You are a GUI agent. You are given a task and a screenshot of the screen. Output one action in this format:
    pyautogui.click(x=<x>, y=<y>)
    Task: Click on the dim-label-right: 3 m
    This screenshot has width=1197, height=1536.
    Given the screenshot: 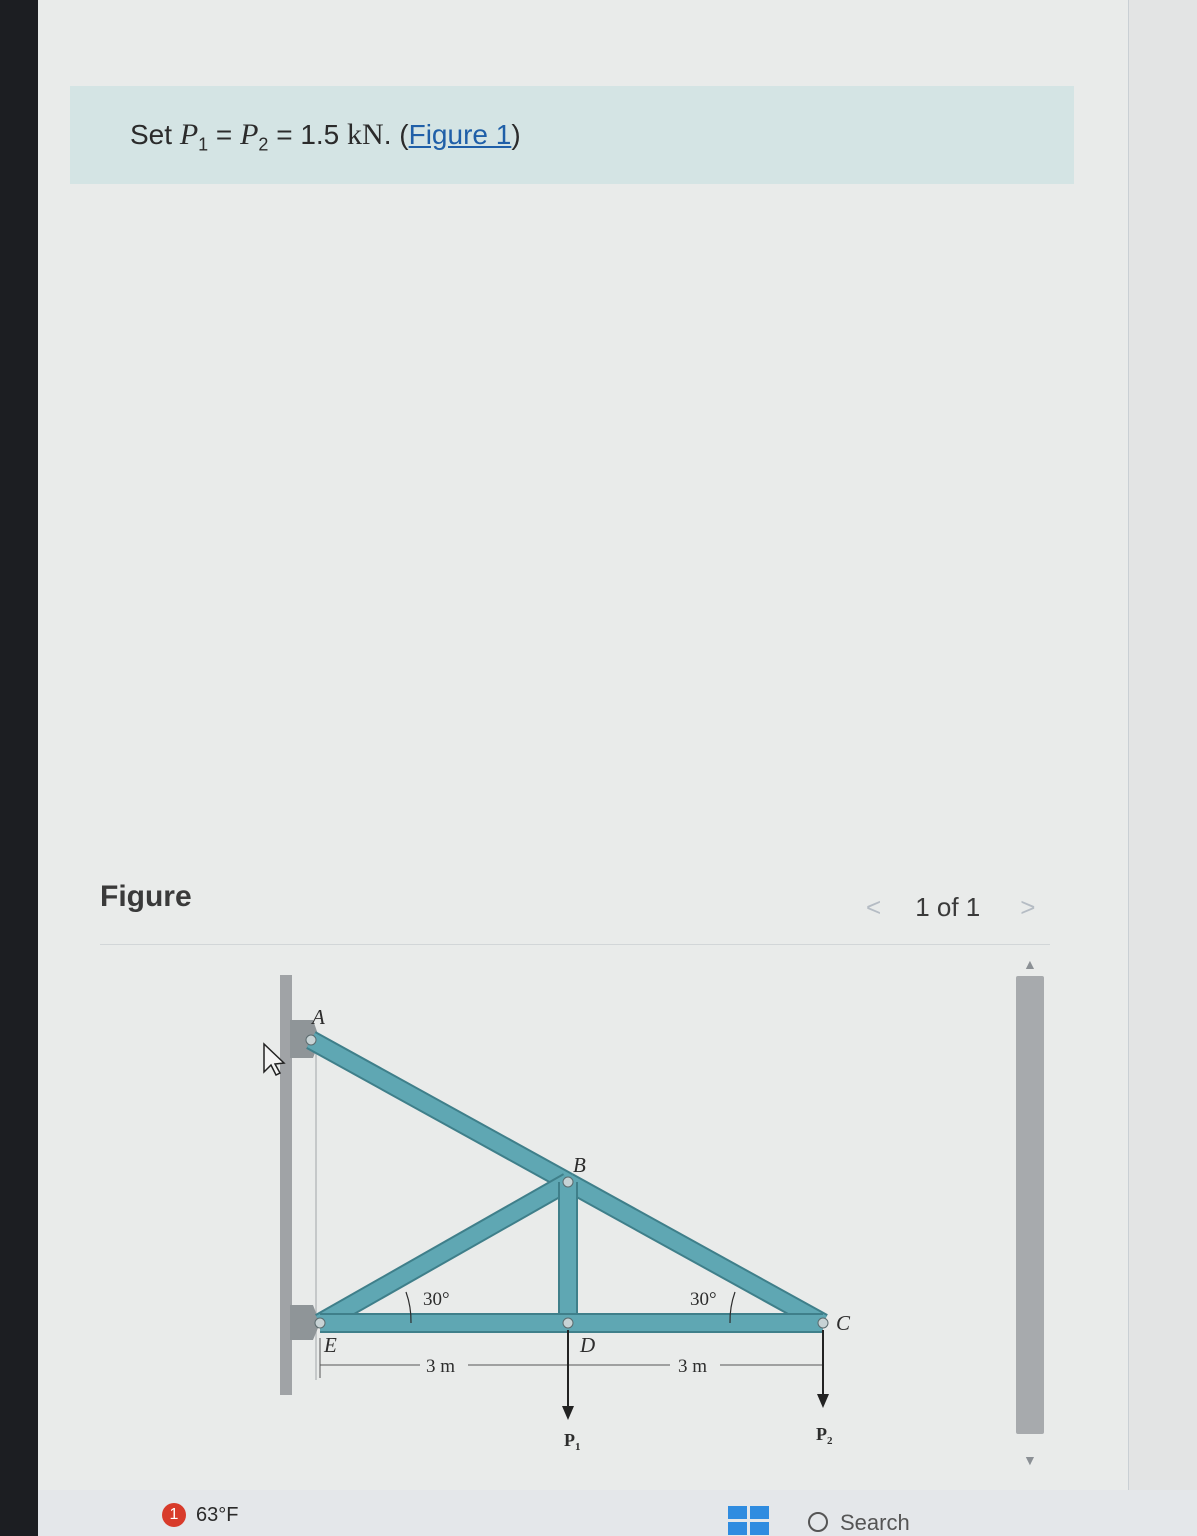 What is the action you would take?
    pyautogui.click(x=692, y=1366)
    